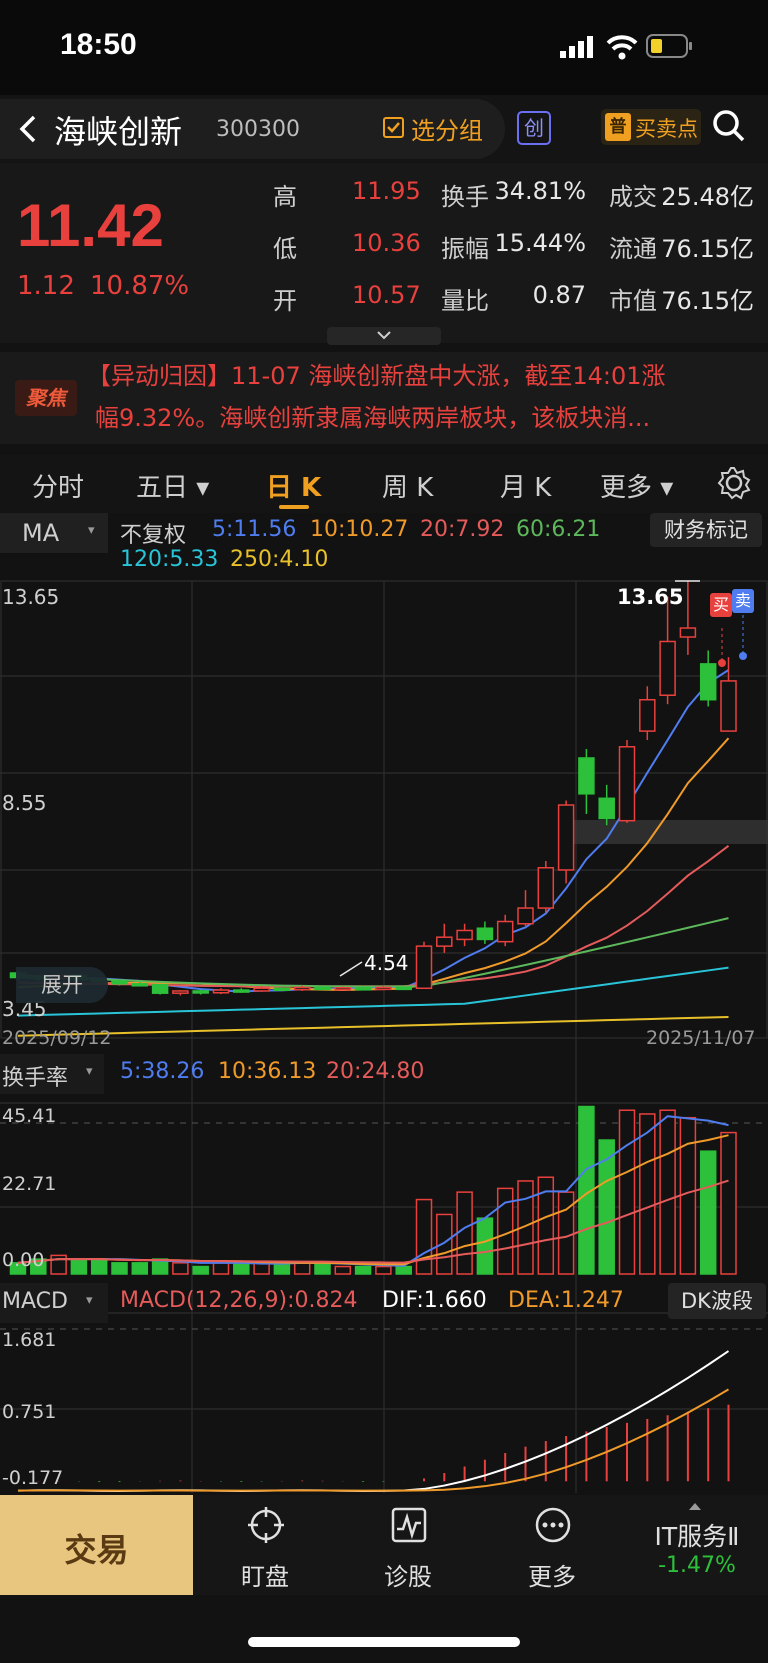 The height and width of the screenshot is (1663, 768). Describe the element at coordinates (669, 46) in the screenshot. I see `battery-icon` at that location.